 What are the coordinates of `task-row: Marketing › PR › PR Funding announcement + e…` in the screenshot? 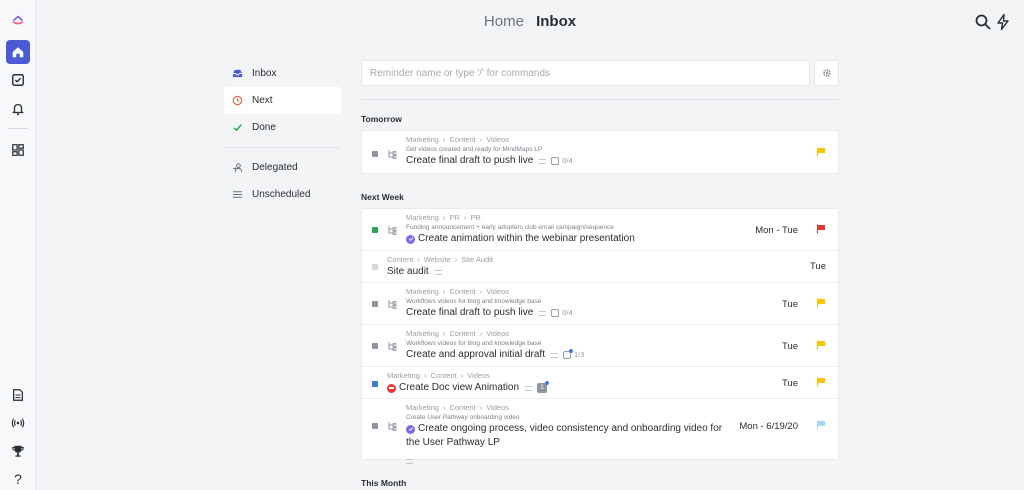 It's located at (600, 230).